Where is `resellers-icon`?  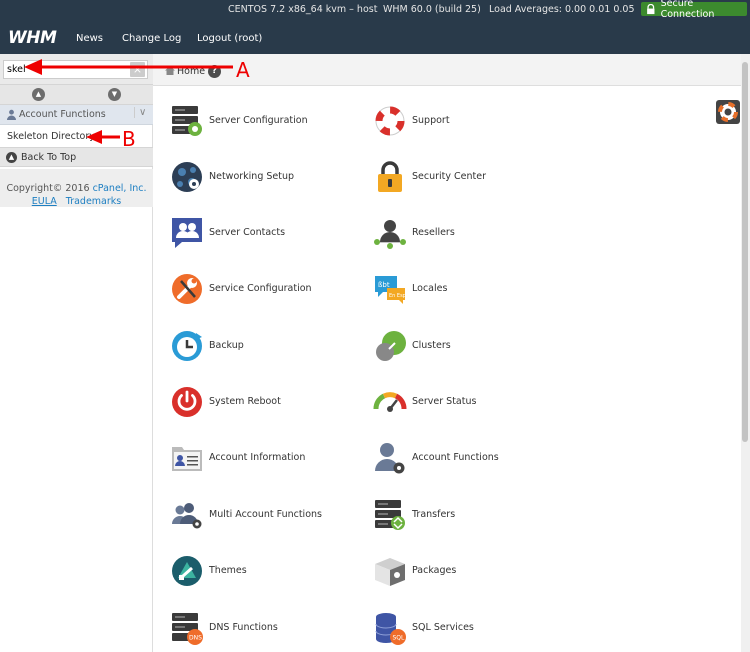
resellers-icon is located at coordinates (390, 234).